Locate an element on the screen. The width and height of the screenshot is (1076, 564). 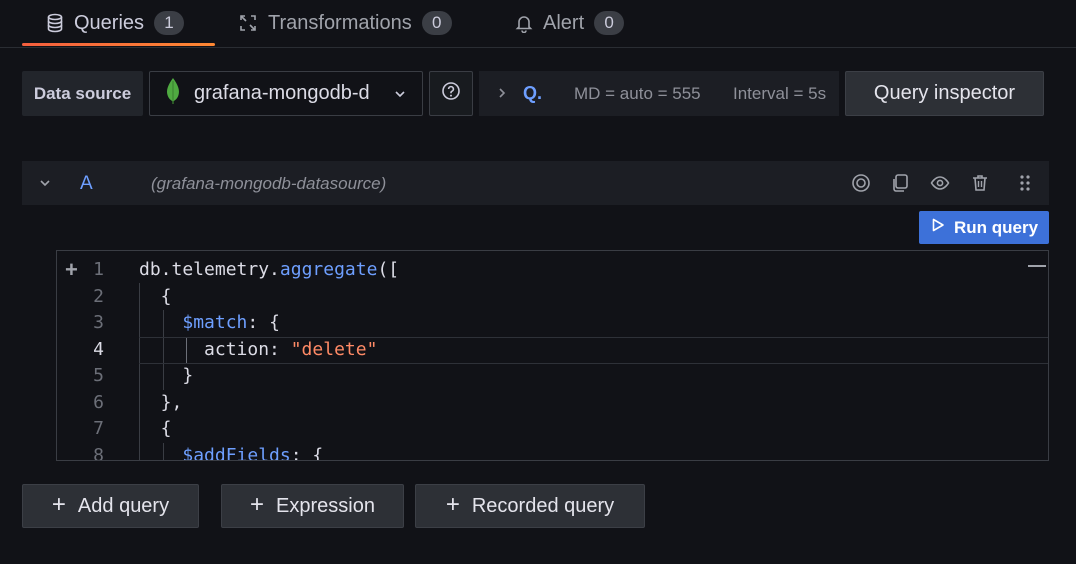
code-line: $addFields: { is located at coordinates (253, 453).